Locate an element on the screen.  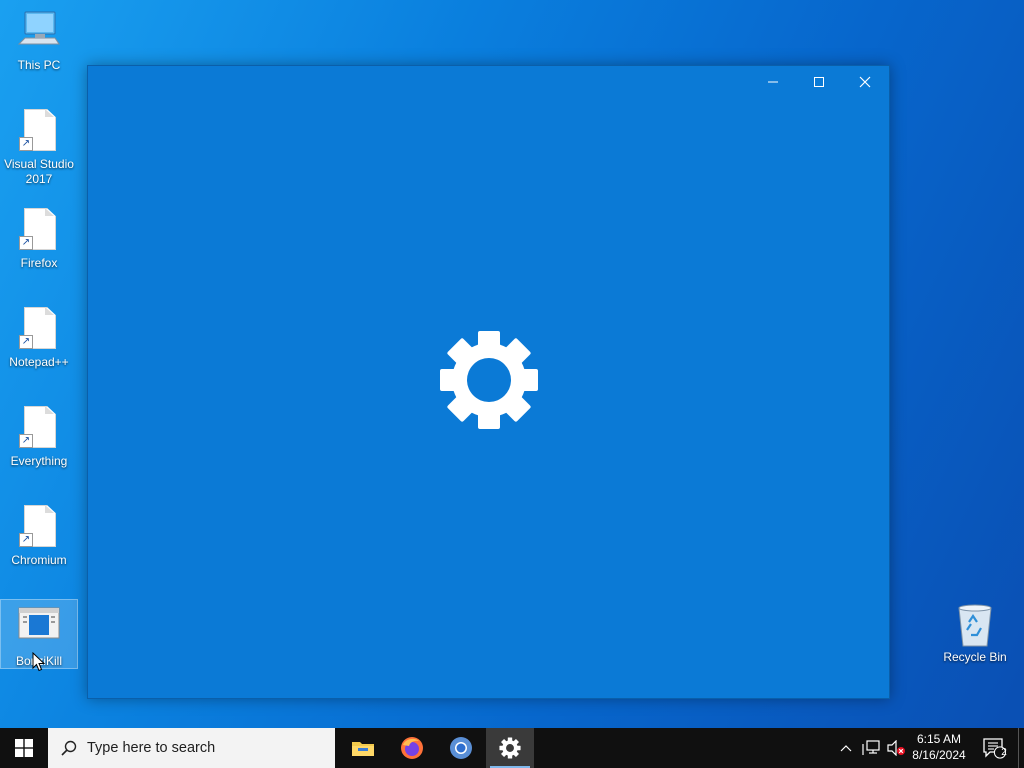
desktop-icon-label: Recycle Bin is located at coordinates (975, 657).